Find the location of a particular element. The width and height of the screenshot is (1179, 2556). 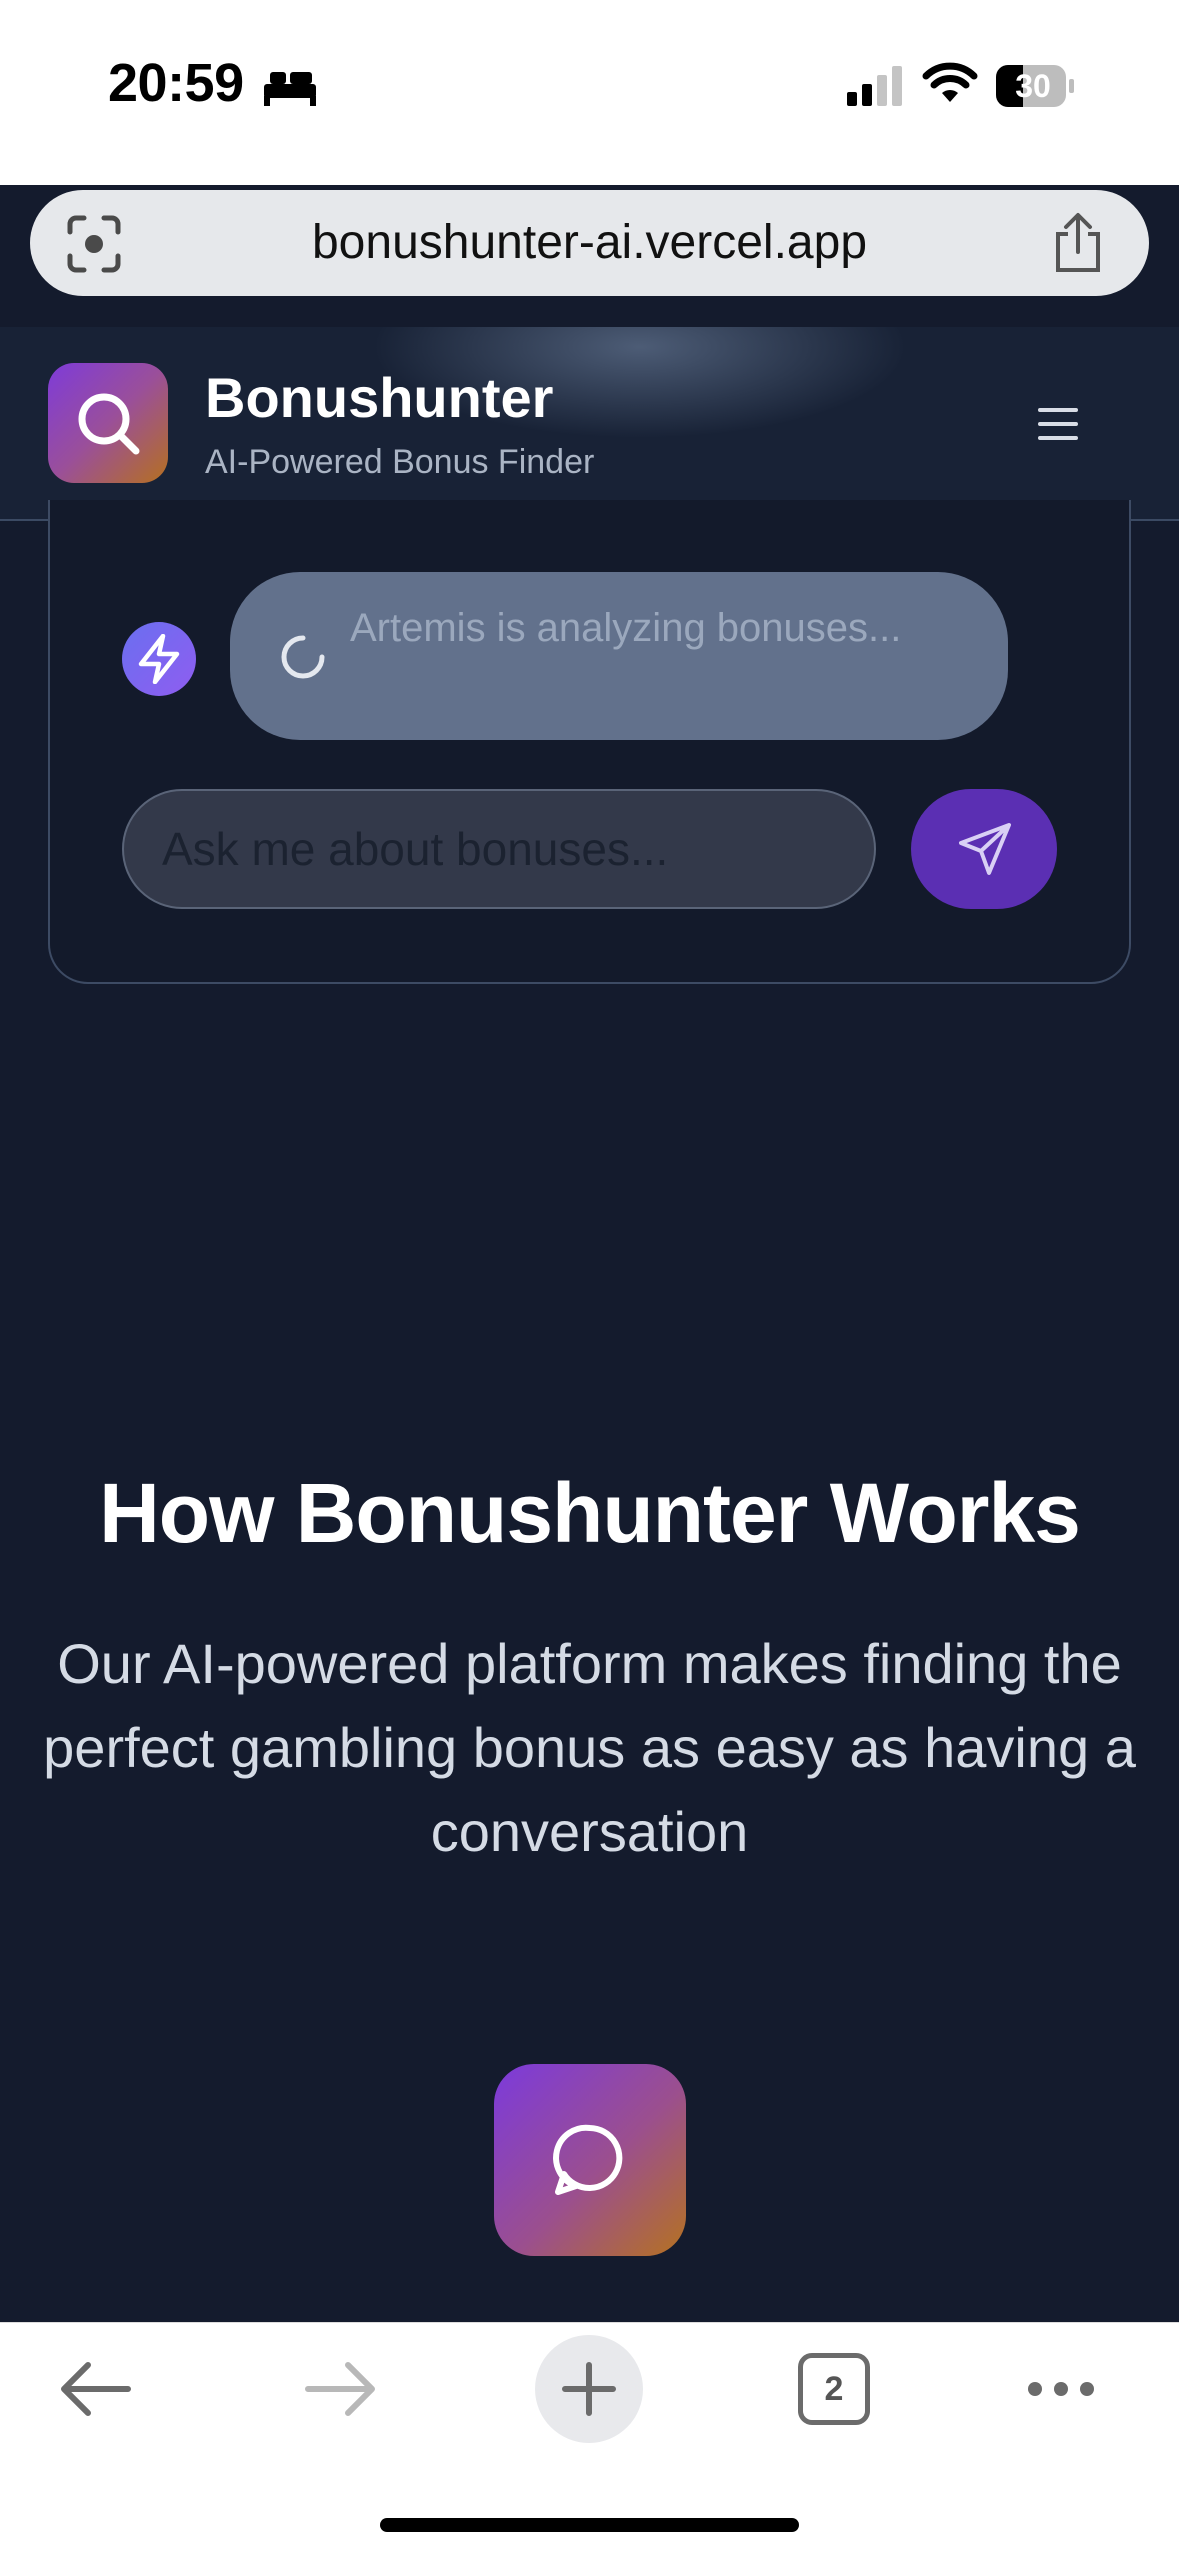

send-button is located at coordinates (984, 849).